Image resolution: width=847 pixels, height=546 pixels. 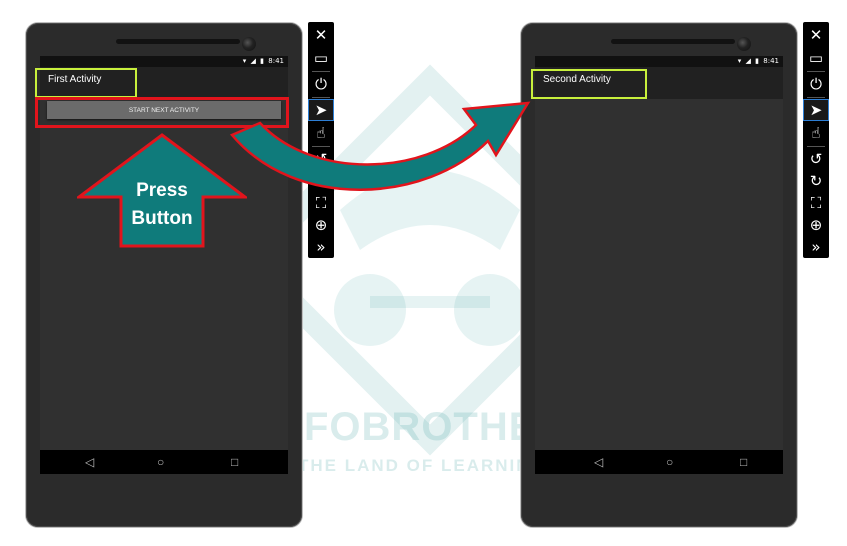 I want to click on press-button-arrow: Press Button, so click(x=162, y=191).